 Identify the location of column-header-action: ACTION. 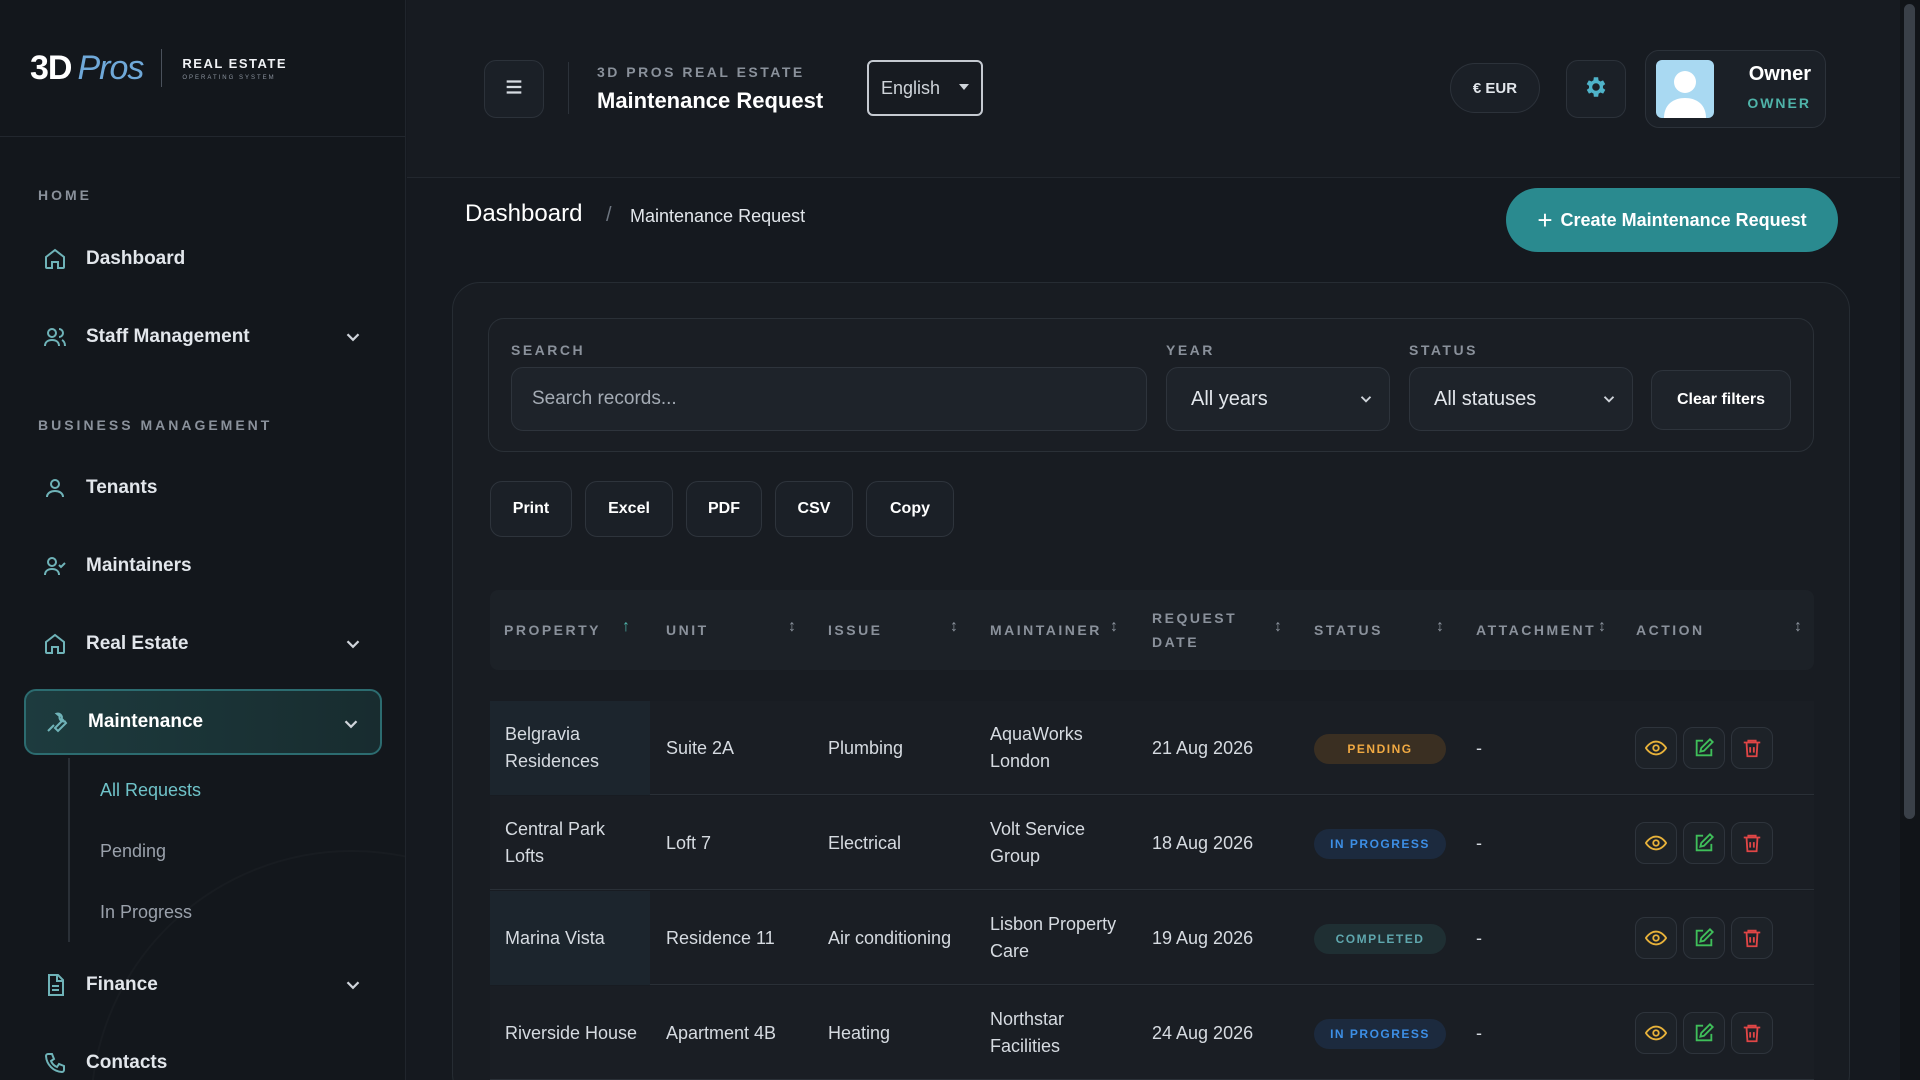
(1670, 630).